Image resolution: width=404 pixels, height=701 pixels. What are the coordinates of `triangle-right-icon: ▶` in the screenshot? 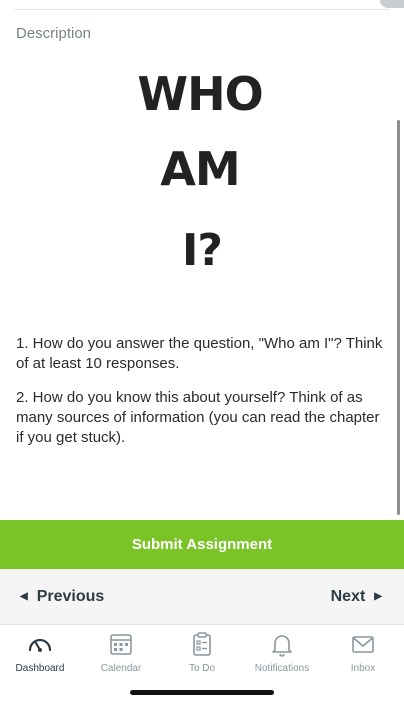 It's located at (378, 596).